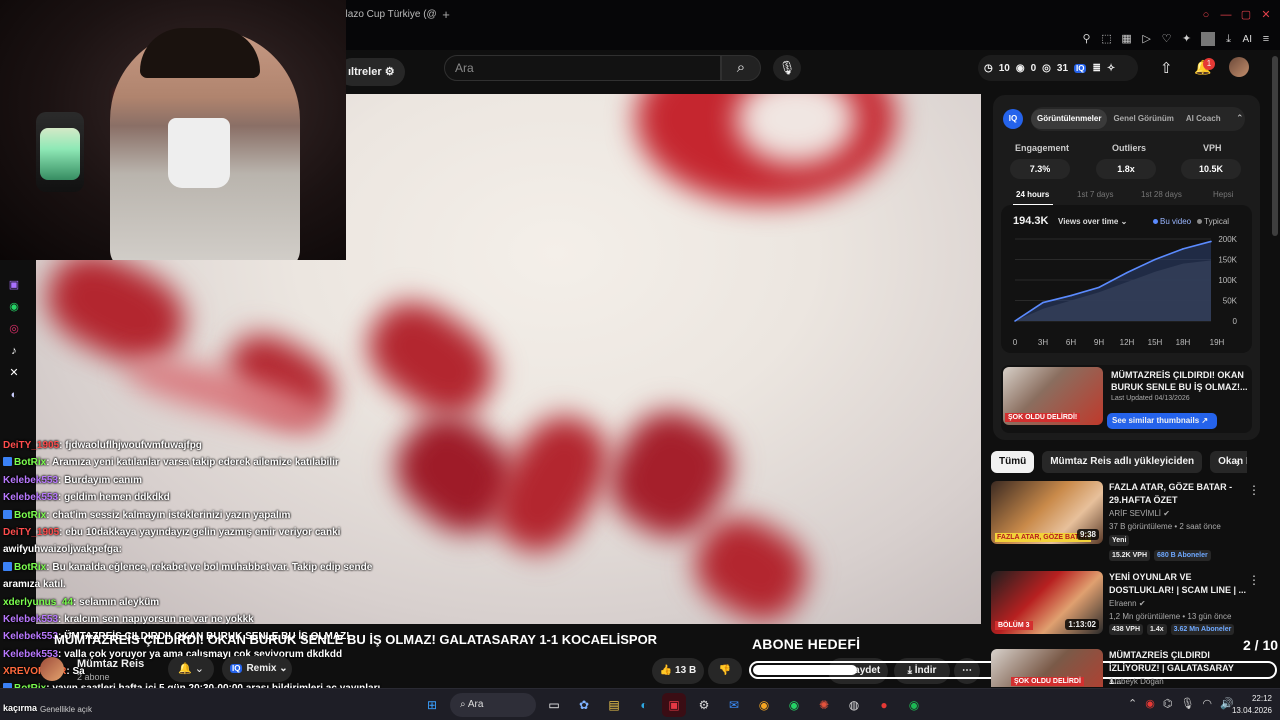 Image resolution: width=1280 pixels, height=720 pixels. What do you see at coordinates (1087, 39) in the screenshot?
I see `pin-icon: ⚲` at bounding box center [1087, 39].